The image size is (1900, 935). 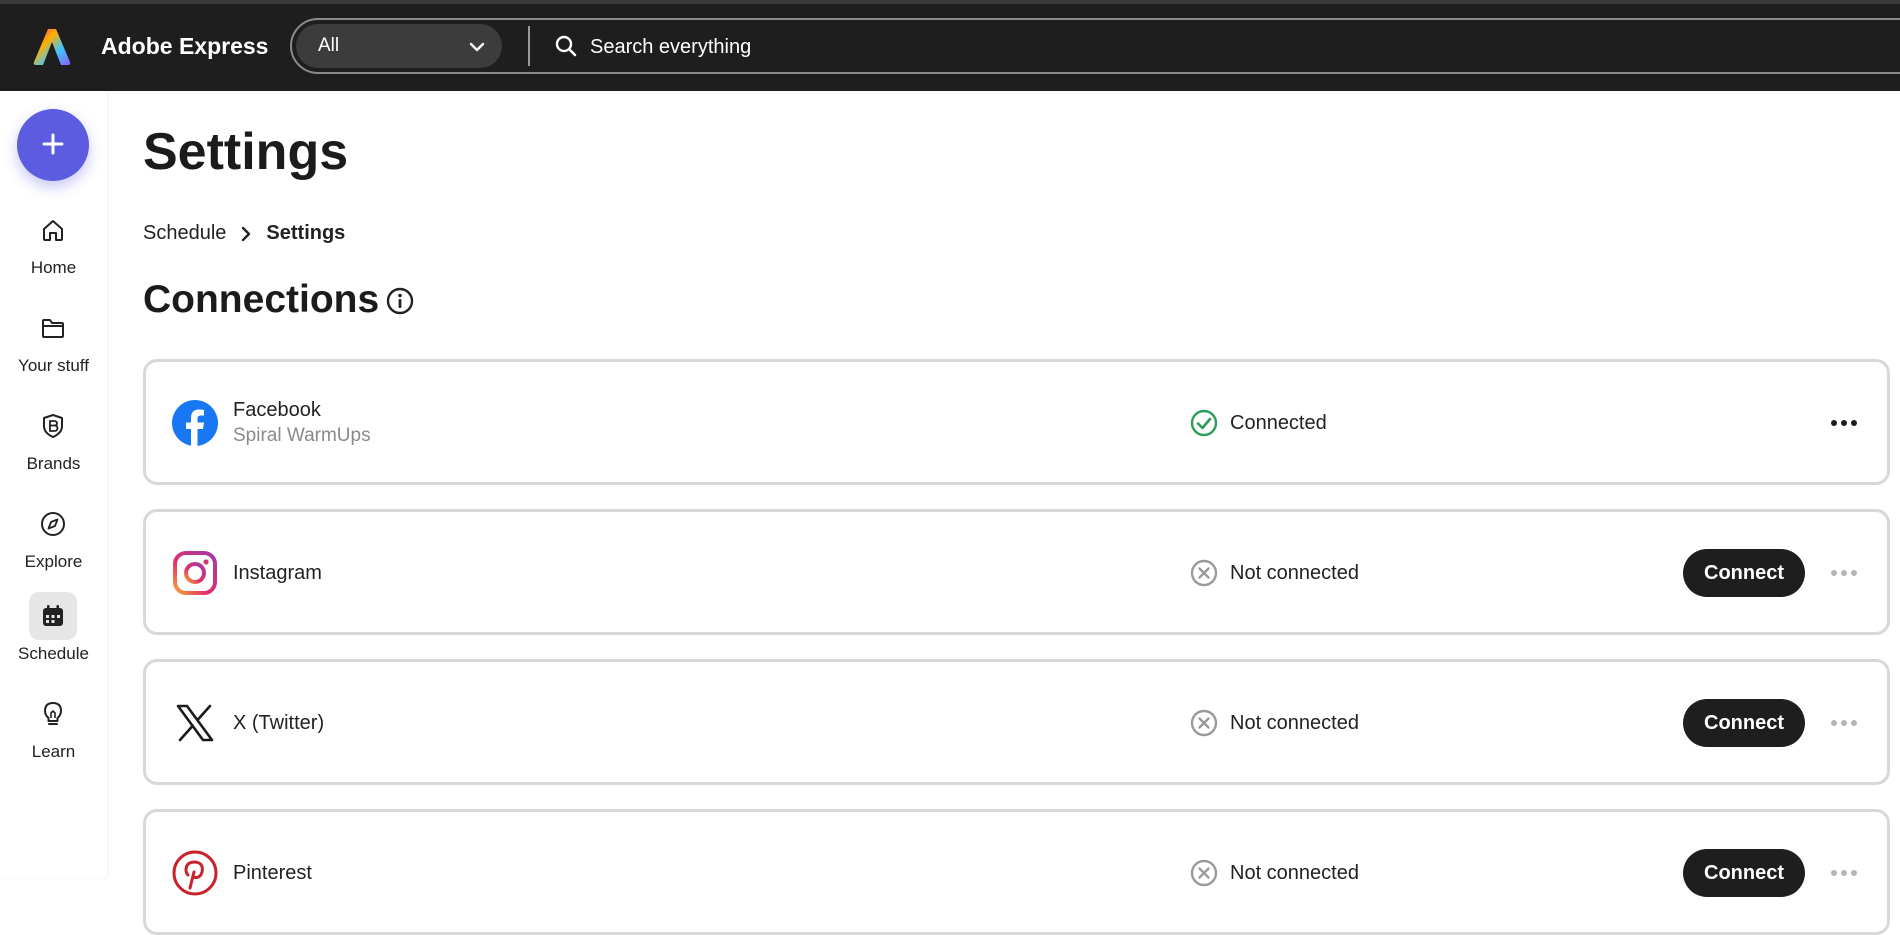 I want to click on connect-instagram-button: Connect, so click(x=1744, y=573).